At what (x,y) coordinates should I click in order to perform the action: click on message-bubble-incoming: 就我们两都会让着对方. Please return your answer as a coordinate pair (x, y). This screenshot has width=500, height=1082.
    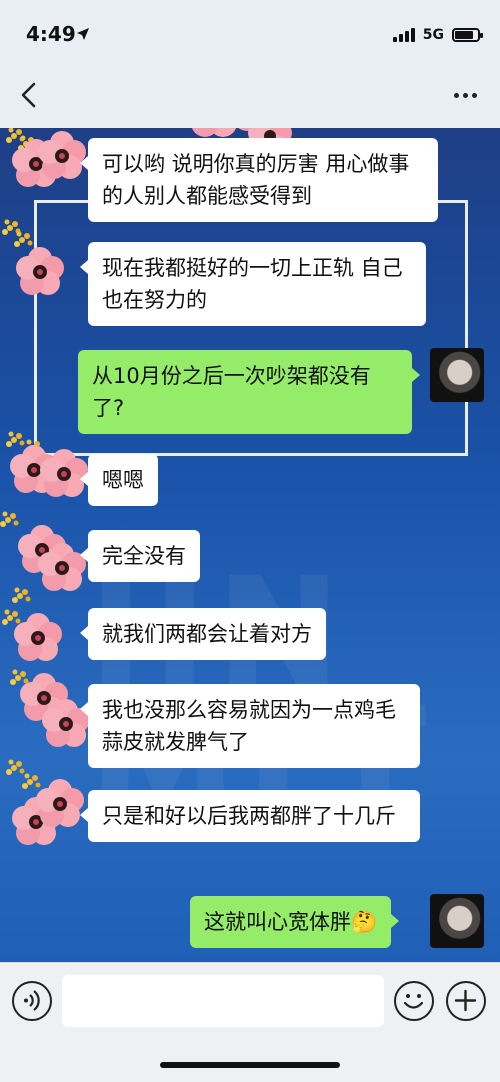
    Looking at the image, I should click on (203, 634).